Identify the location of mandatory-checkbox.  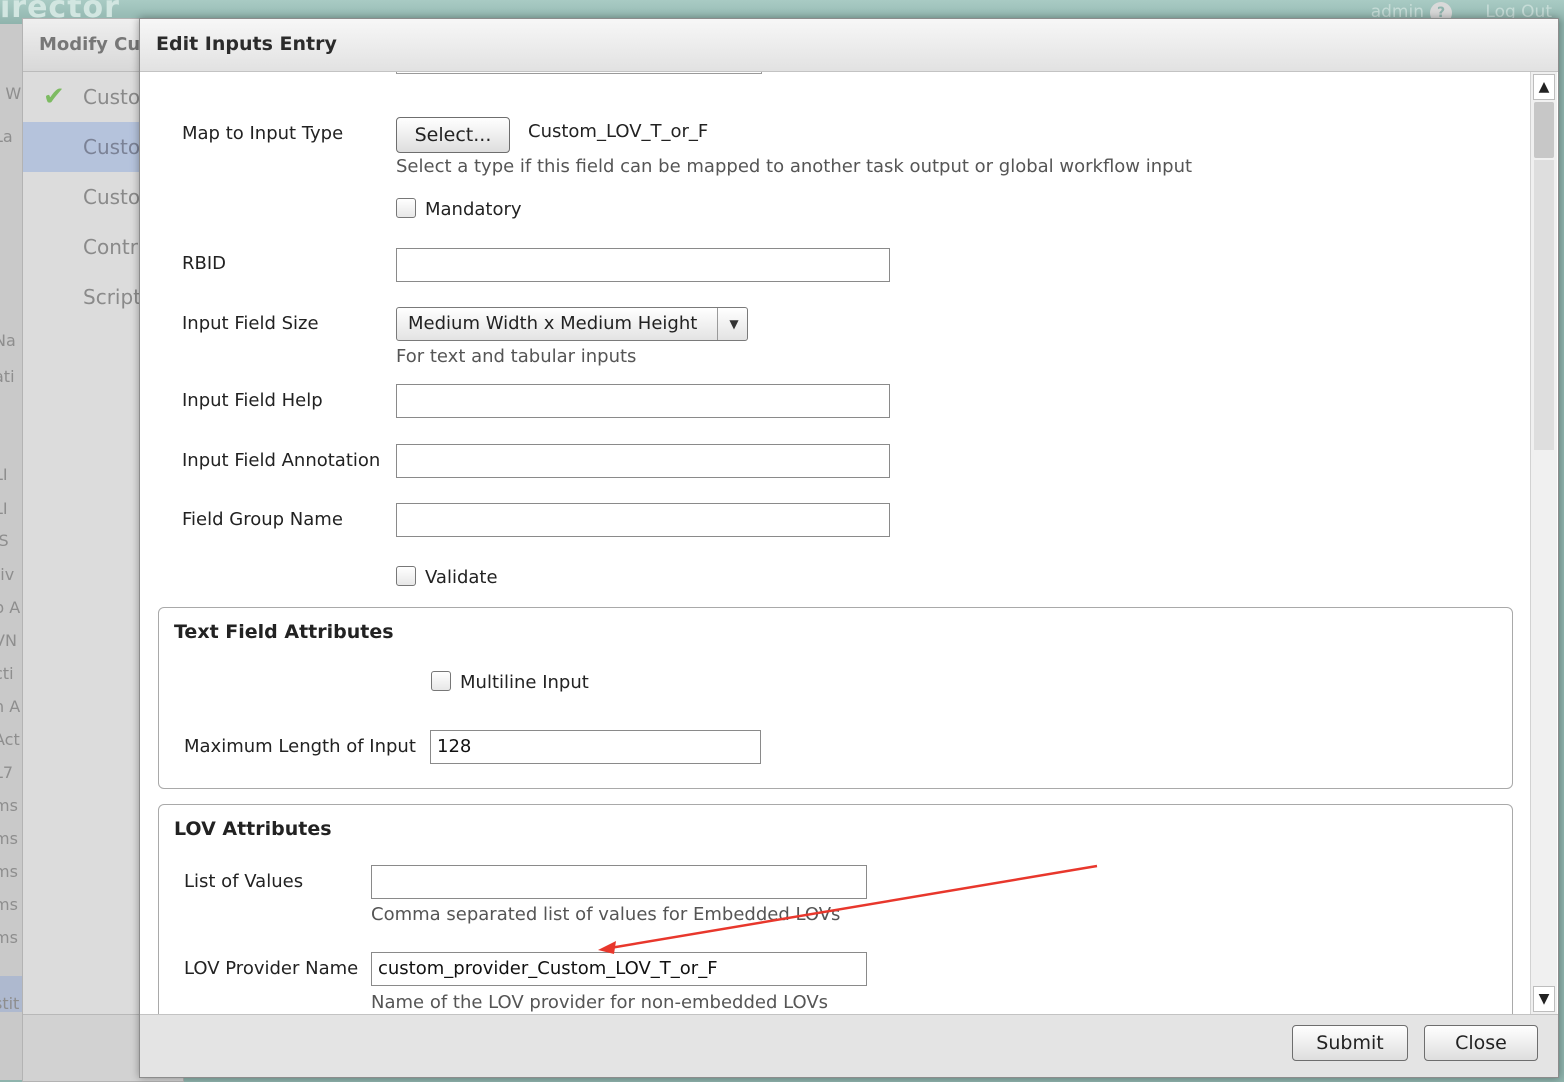
(406, 208).